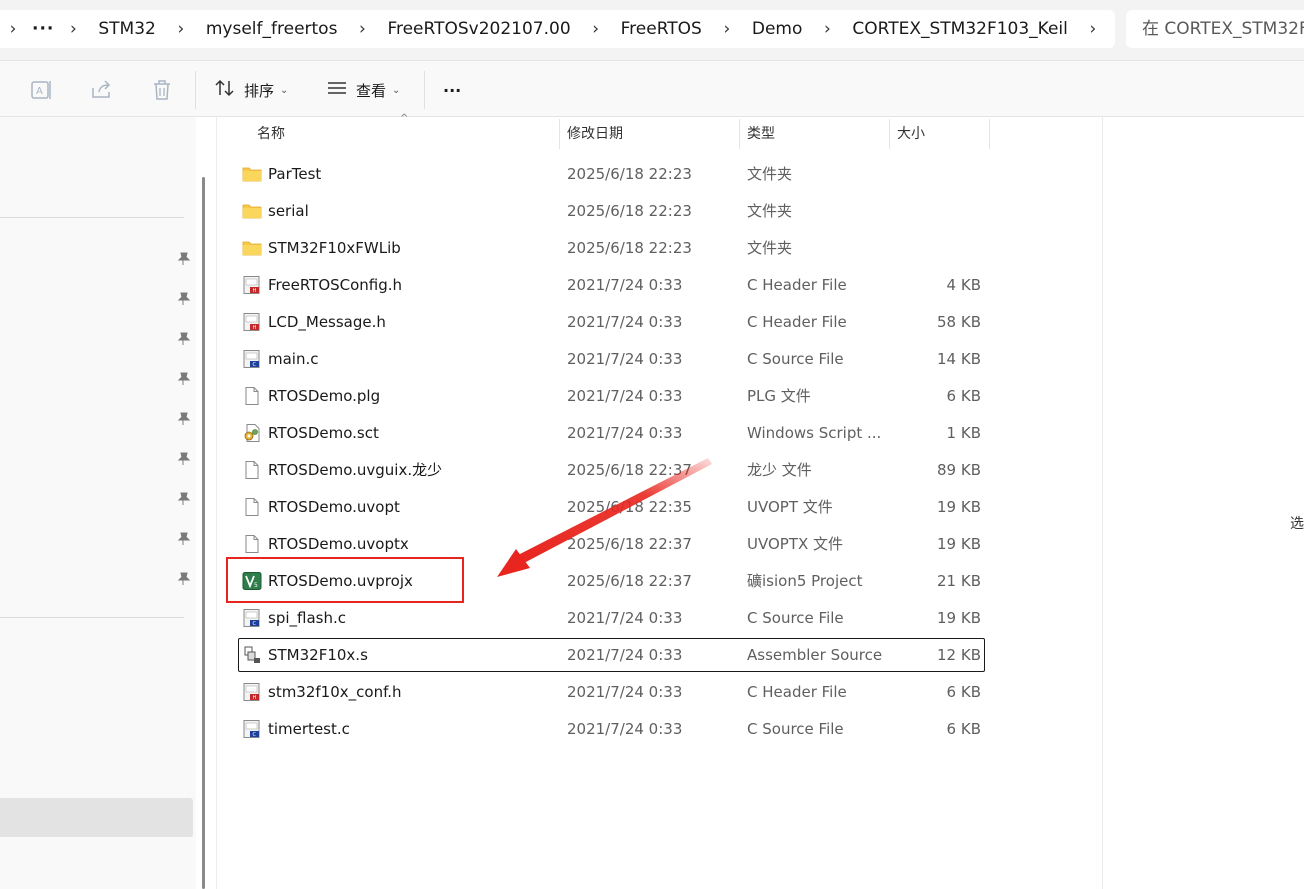 Image resolution: width=1304 pixels, height=889 pixels. Describe the element at coordinates (777, 29) in the screenshot. I see `breadcrumb-item: Demo` at that location.